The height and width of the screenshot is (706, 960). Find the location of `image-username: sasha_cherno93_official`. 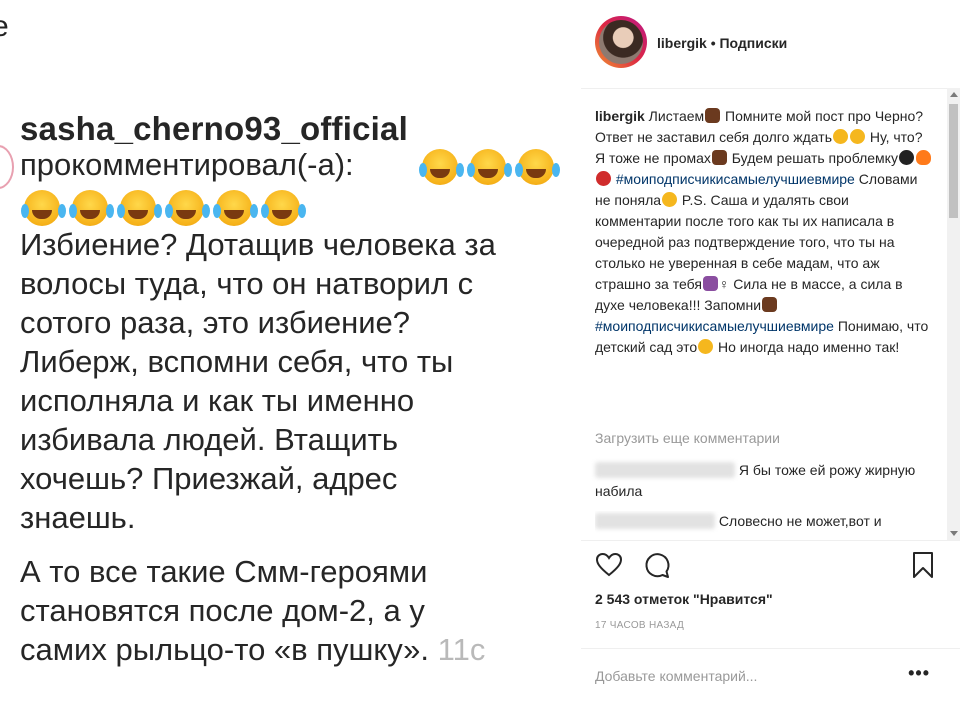

image-username: sasha_cherno93_official is located at coordinates (214, 128).